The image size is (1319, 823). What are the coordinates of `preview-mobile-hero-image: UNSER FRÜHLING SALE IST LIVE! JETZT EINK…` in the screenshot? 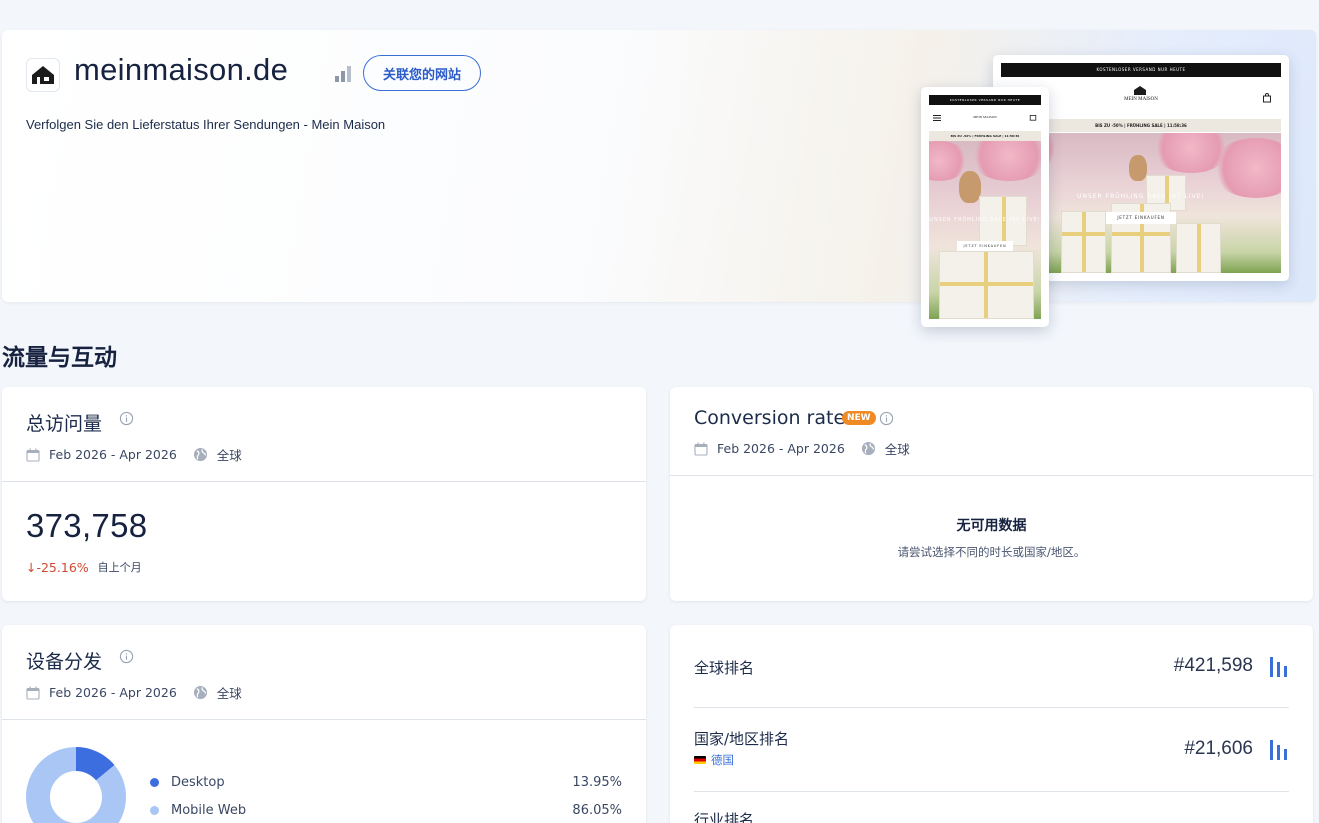 It's located at (985, 230).